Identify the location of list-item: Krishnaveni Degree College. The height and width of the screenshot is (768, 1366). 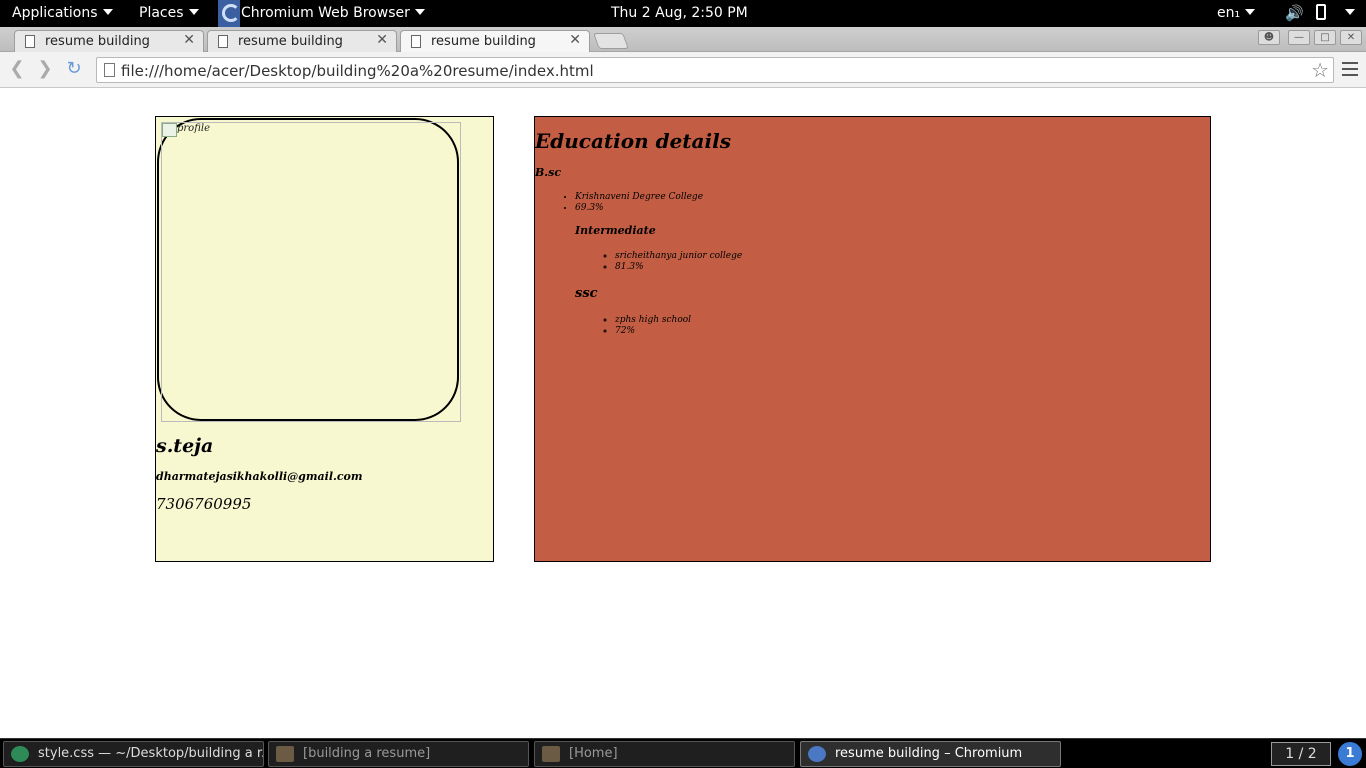
(639, 197).